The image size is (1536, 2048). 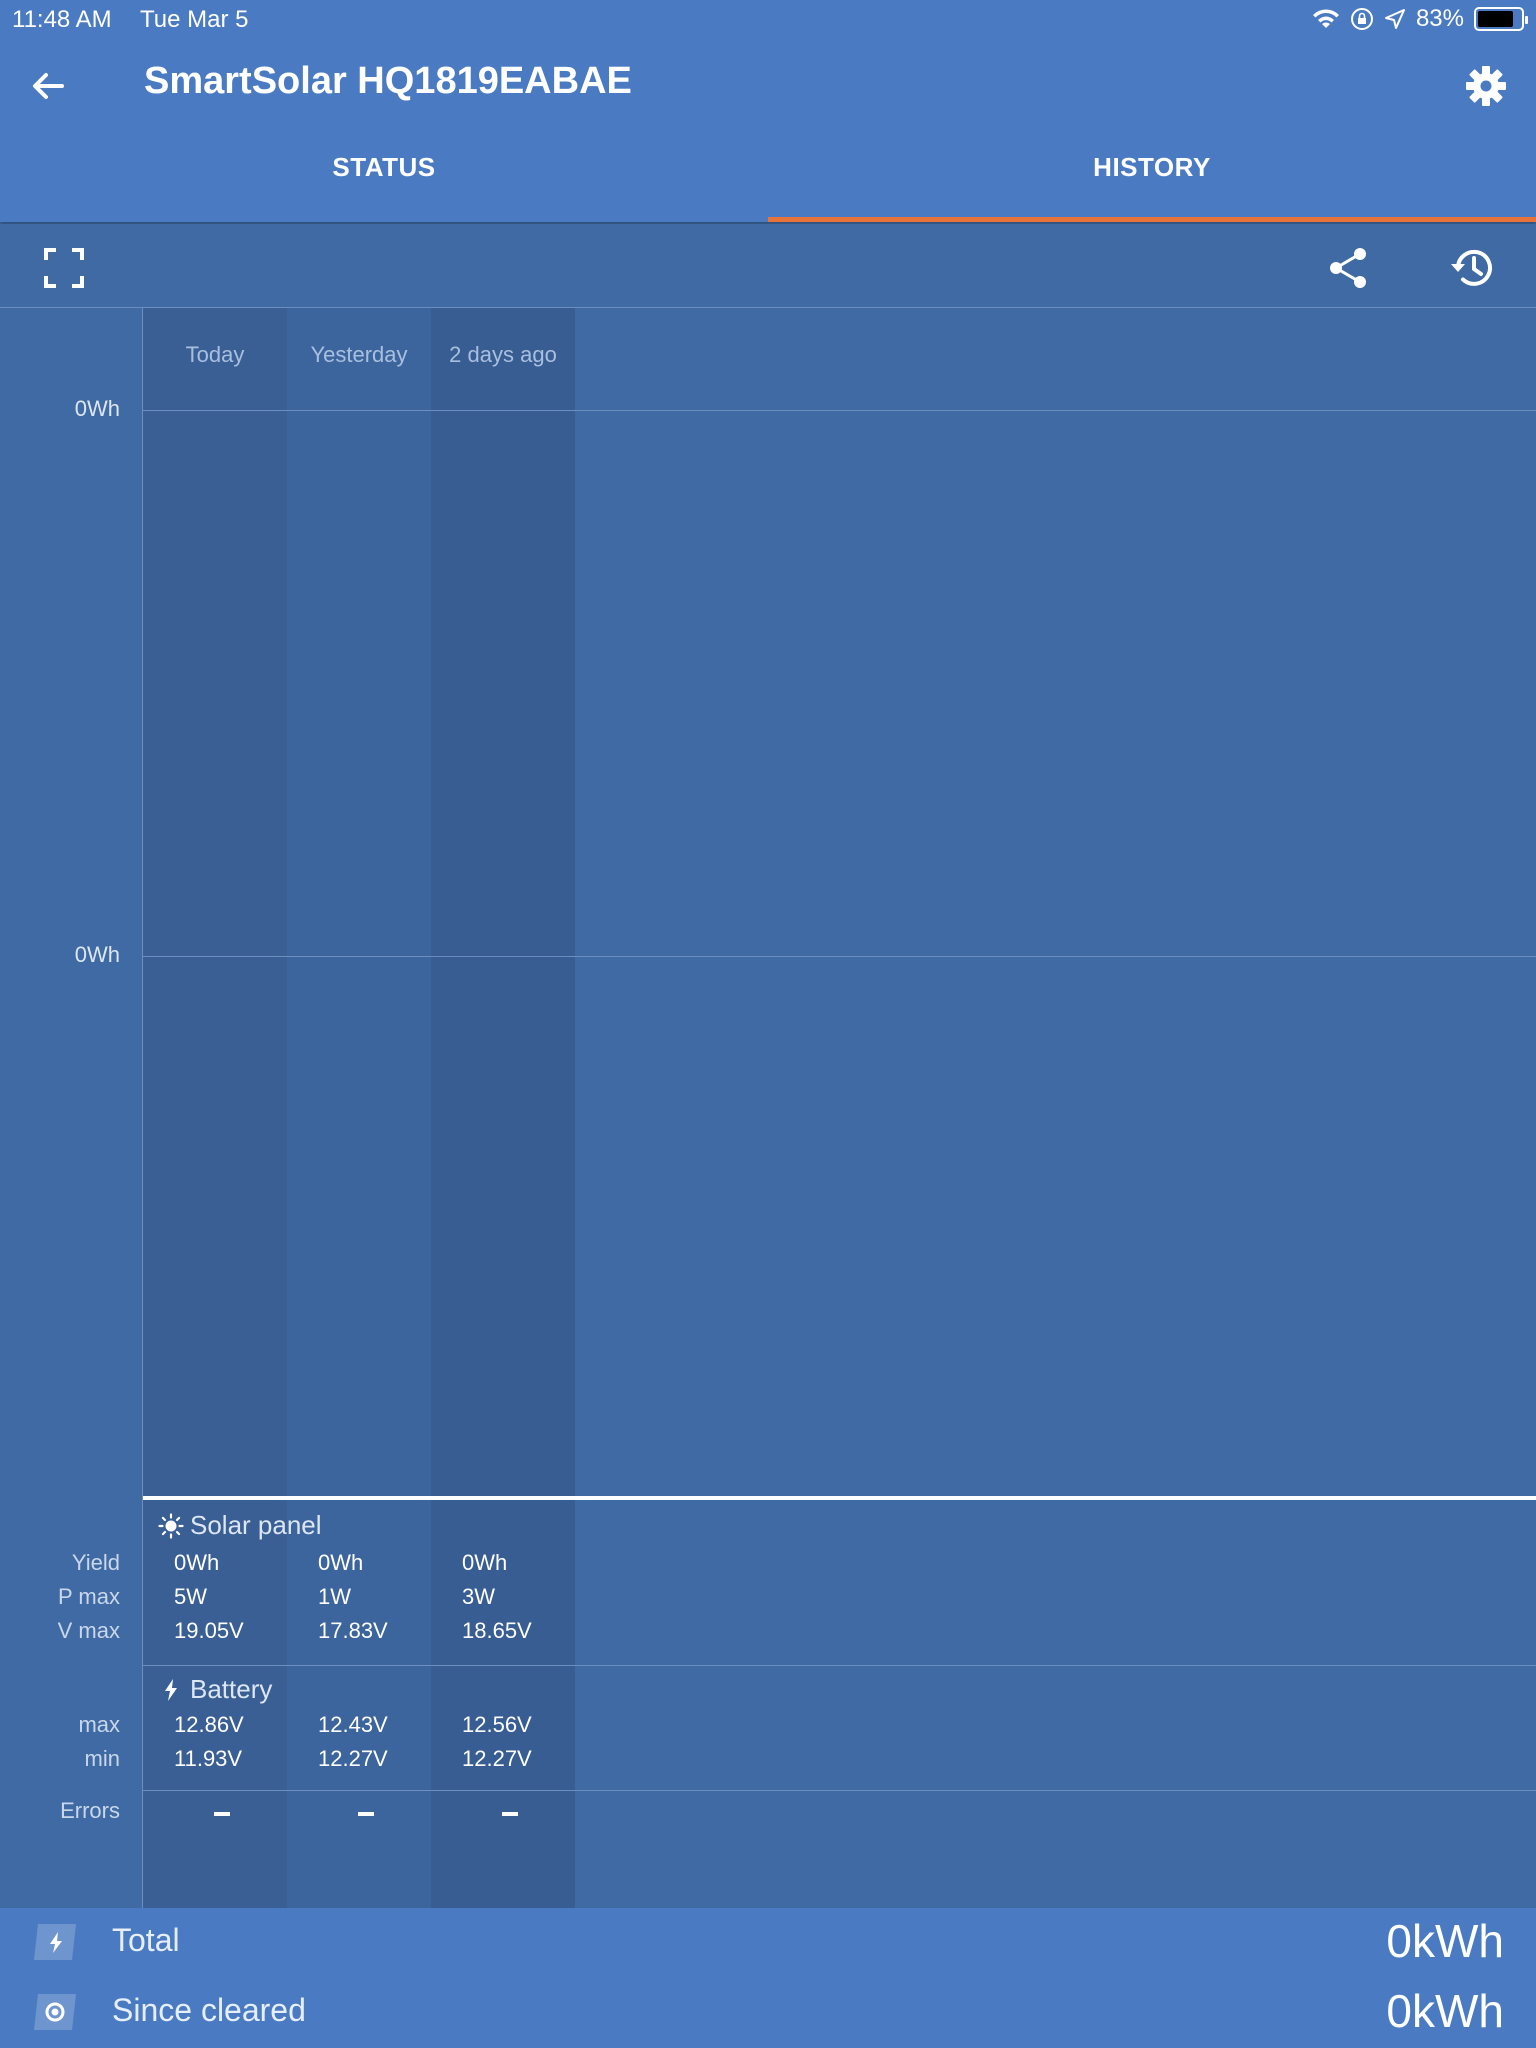 I want to click on column-label: Today, so click(x=215, y=354).